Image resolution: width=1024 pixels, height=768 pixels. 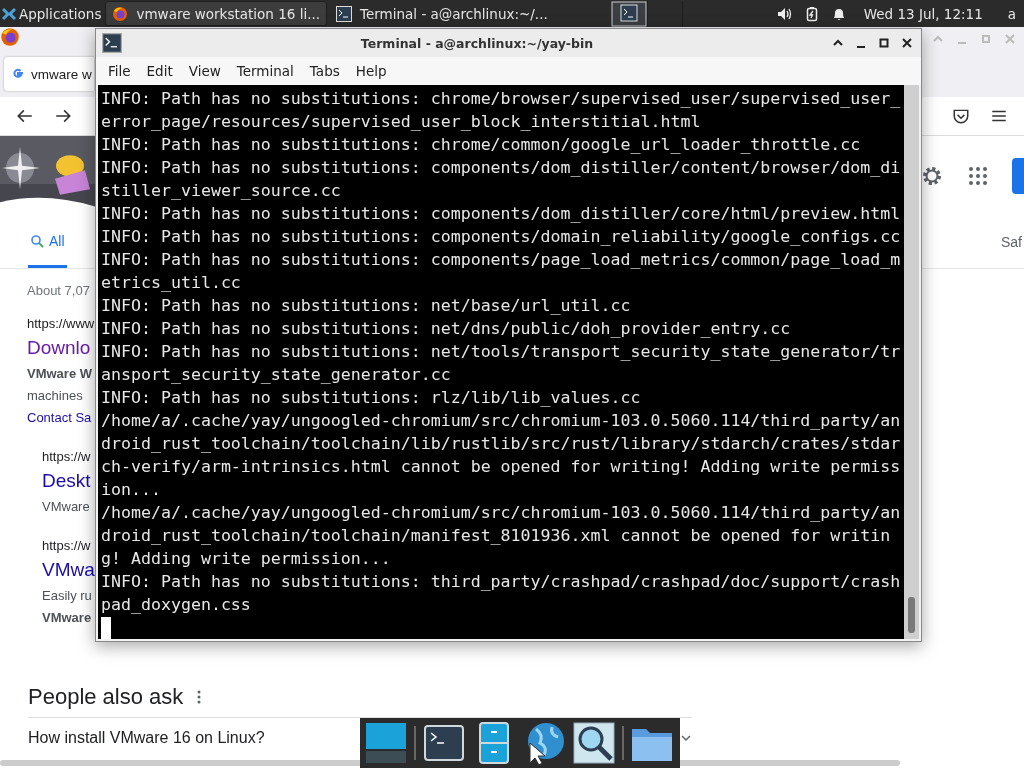 What do you see at coordinates (47, 242) in the screenshot?
I see `search-tab: All` at bounding box center [47, 242].